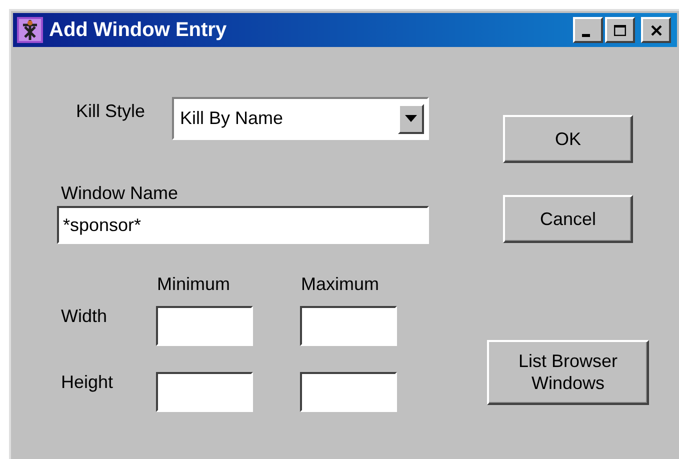  I want to click on row-label: Height, so click(87, 382).